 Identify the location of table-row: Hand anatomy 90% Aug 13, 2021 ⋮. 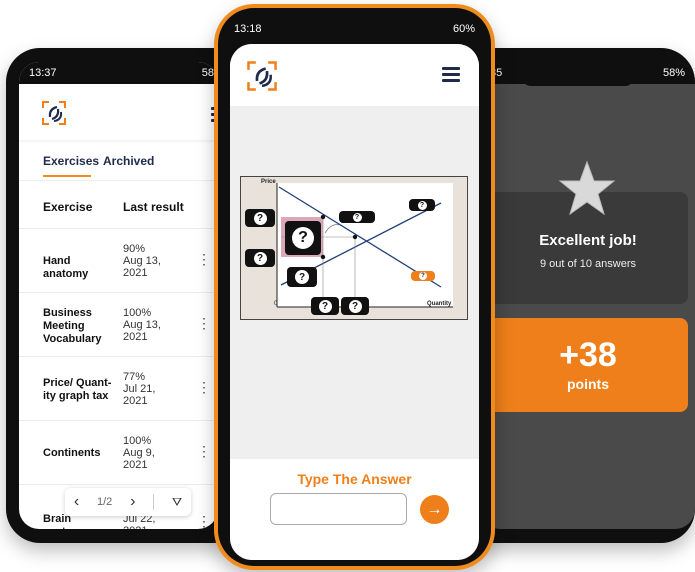
(118, 260).